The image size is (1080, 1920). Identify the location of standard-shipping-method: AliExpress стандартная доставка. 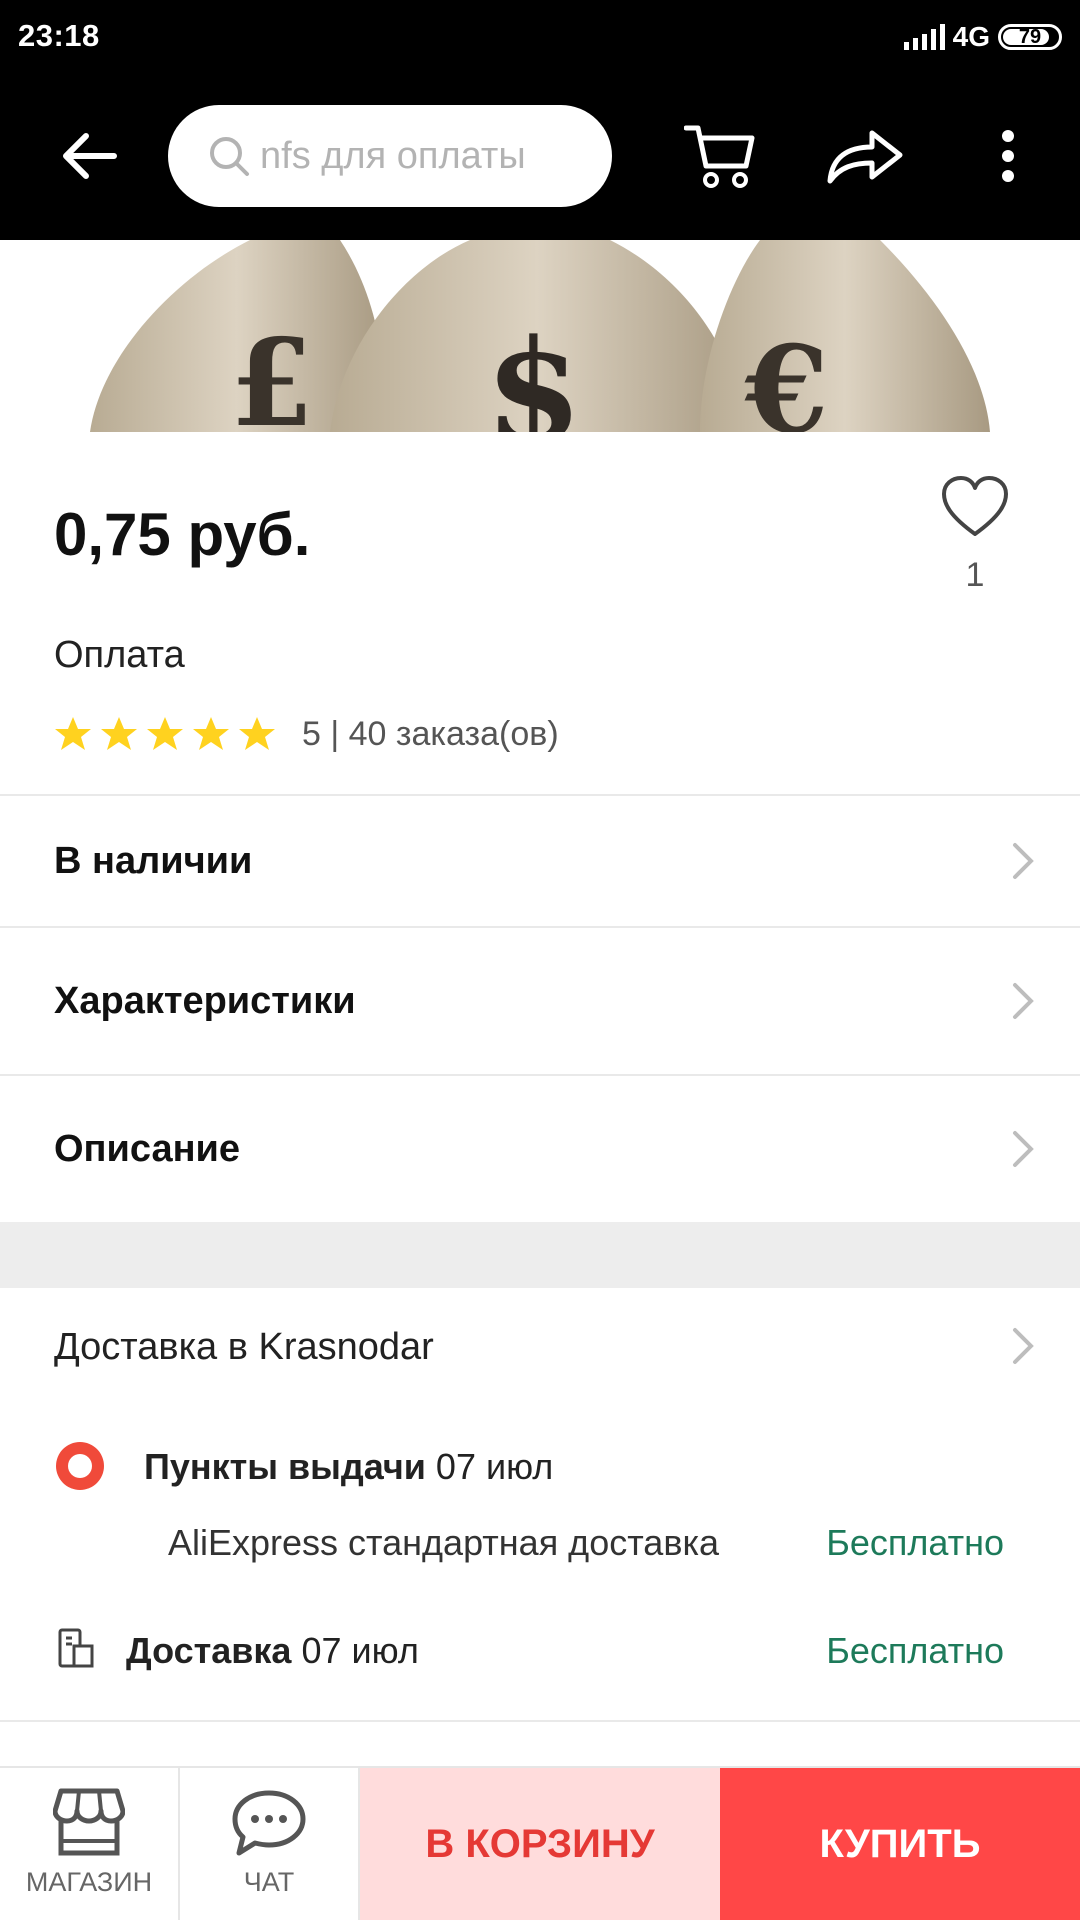
(444, 1542).